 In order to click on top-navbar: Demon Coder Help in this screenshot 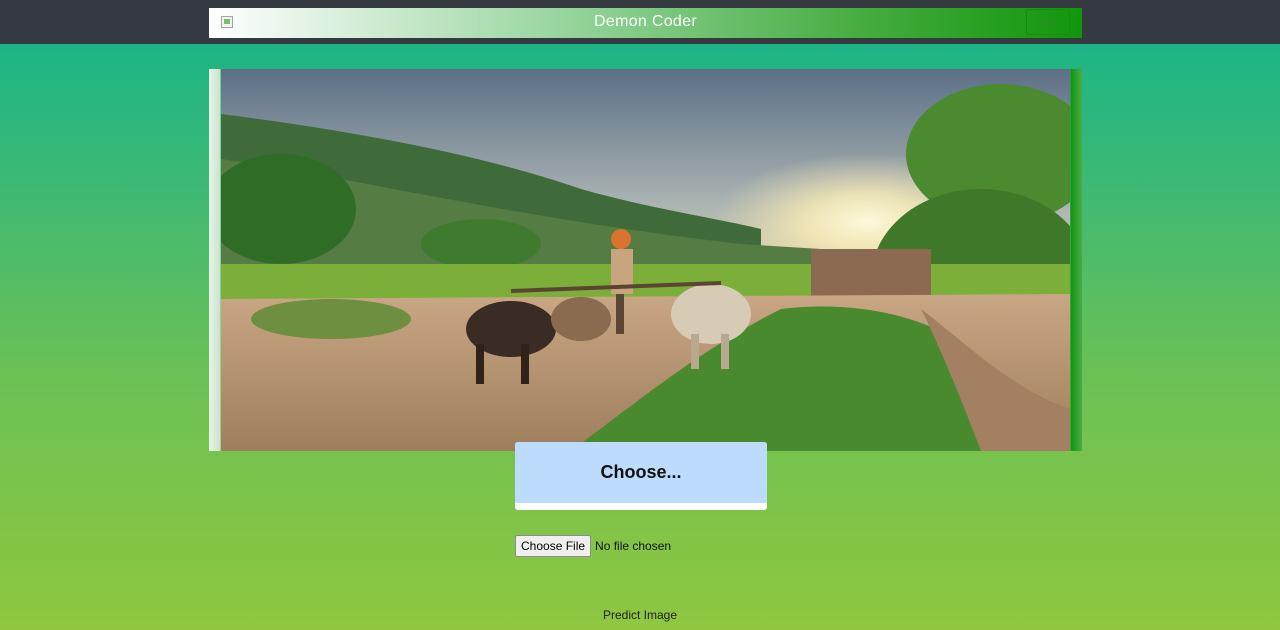, I will do `click(640, 22)`.